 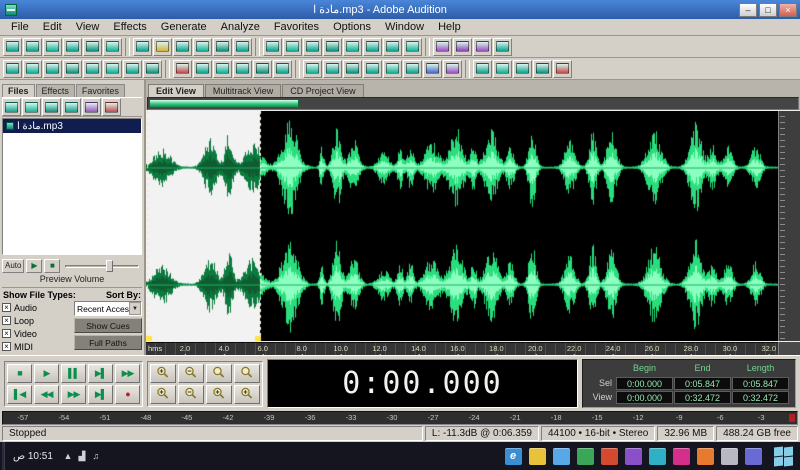 What do you see at coordinates (323, 90) in the screenshot?
I see `tab-cd-project-view: CD Project View` at bounding box center [323, 90].